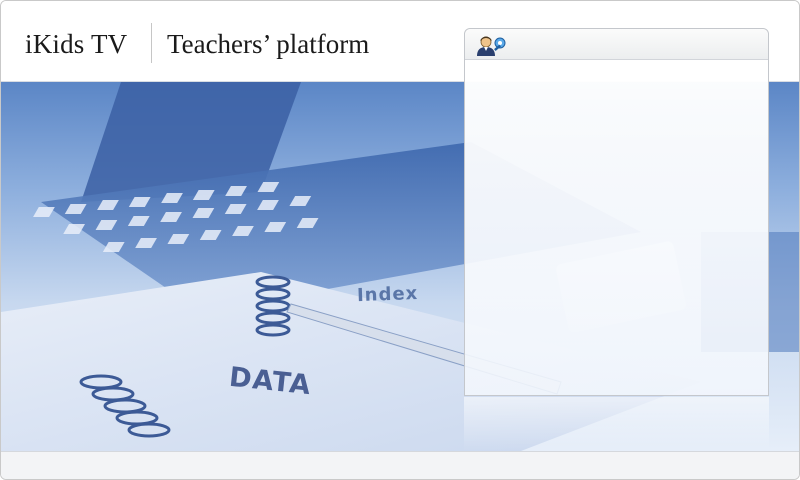  I want to click on user-key-icon, so click(491, 46).